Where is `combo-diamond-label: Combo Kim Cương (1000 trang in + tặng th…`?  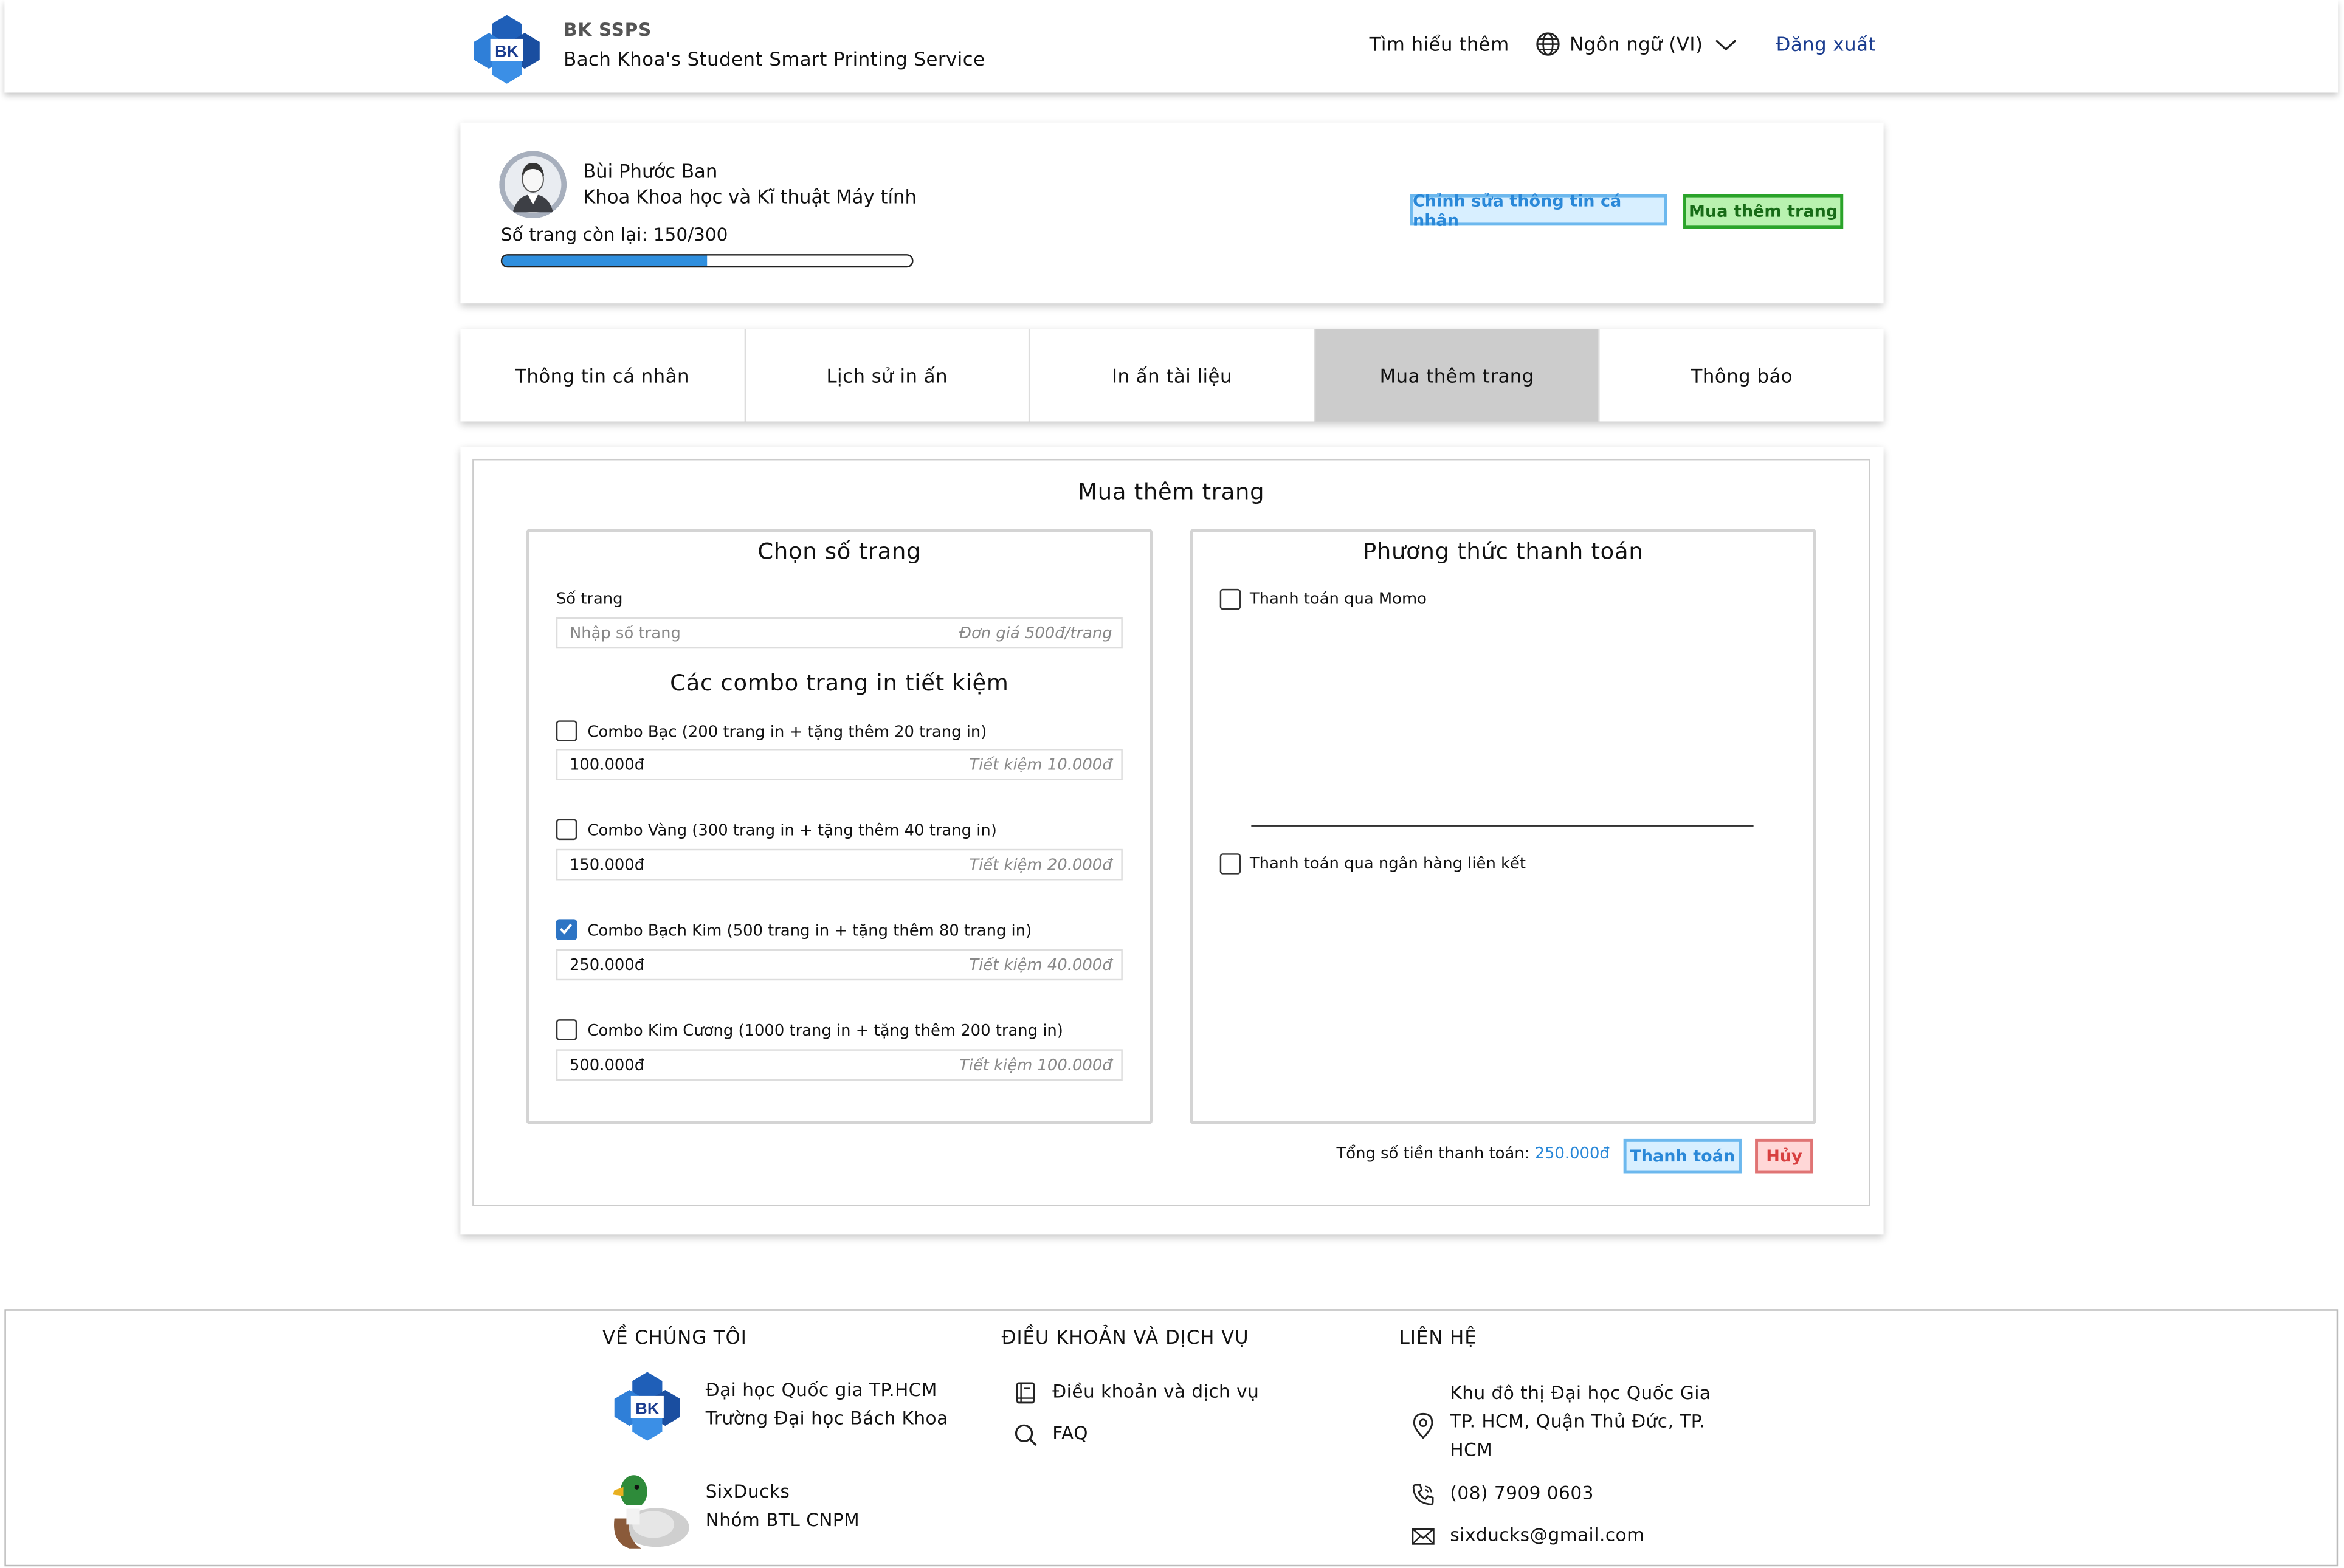 combo-diamond-label: Combo Kim Cương (1000 trang in + tặng th… is located at coordinates (825, 1031).